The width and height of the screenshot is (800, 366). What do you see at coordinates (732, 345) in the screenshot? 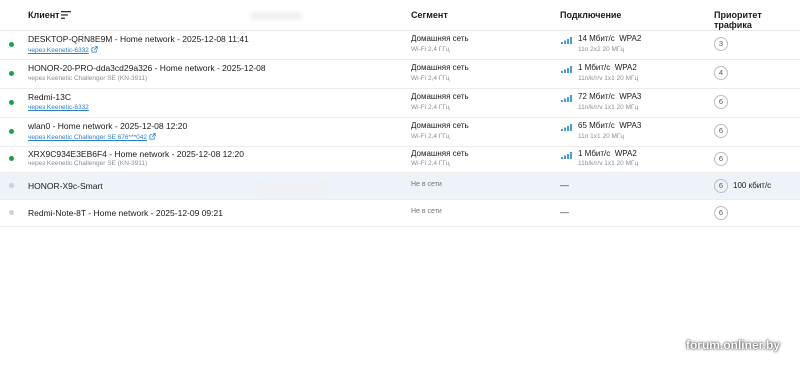
I see `watermark: forum.onliner.by` at bounding box center [732, 345].